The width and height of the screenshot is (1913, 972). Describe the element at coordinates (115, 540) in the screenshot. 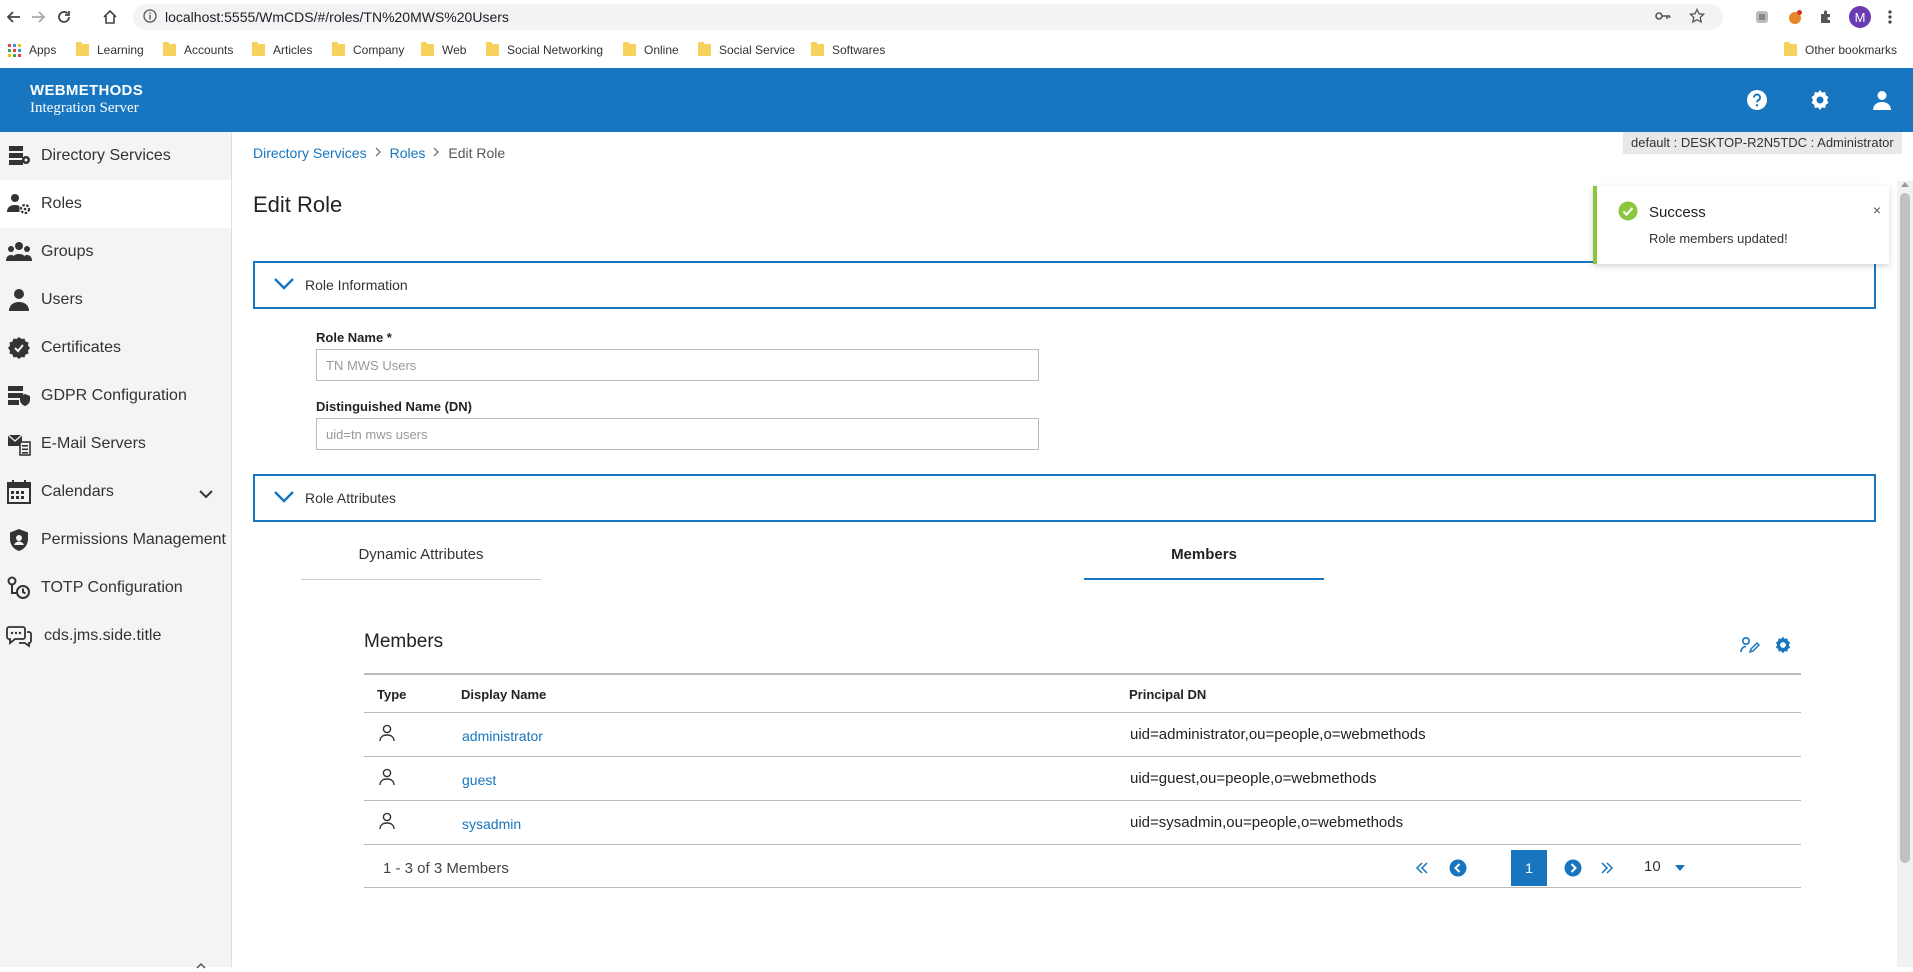

I see `sidebar-item-permissions-management: Permissions Management` at that location.